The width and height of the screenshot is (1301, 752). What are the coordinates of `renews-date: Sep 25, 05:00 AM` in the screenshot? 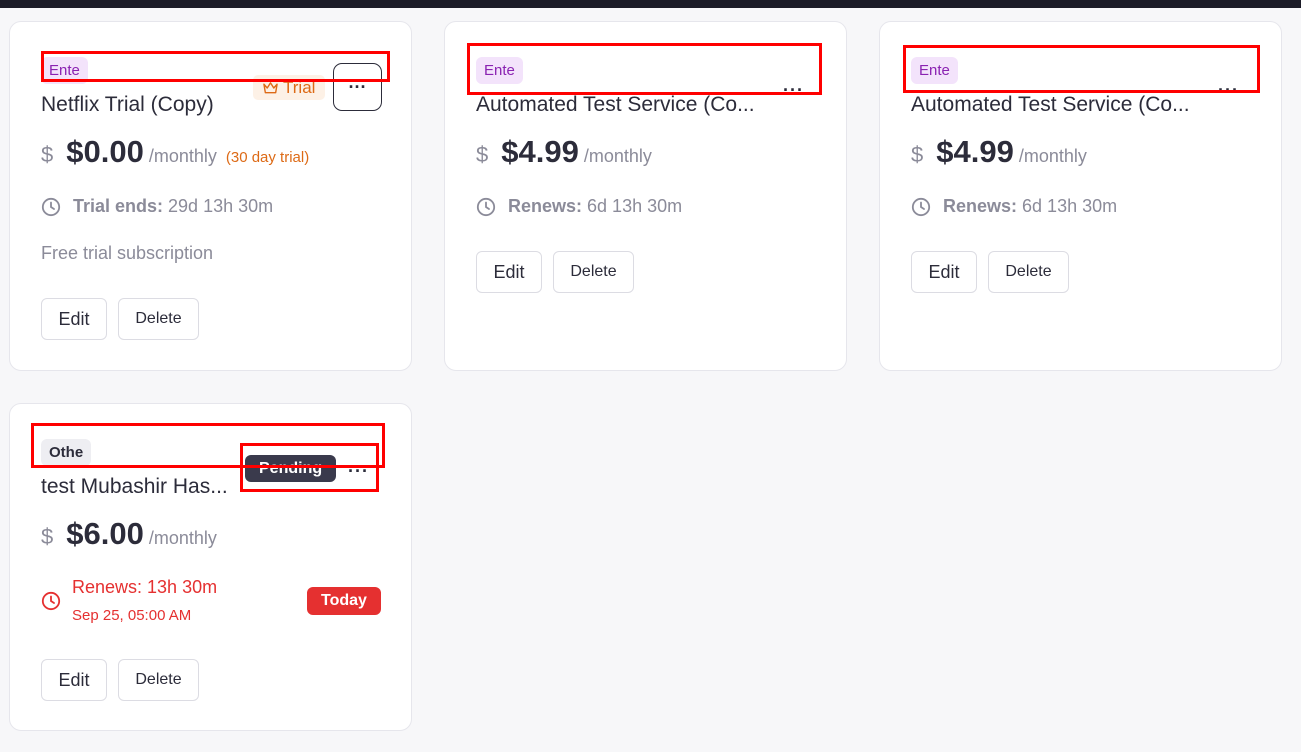 It's located at (132, 615).